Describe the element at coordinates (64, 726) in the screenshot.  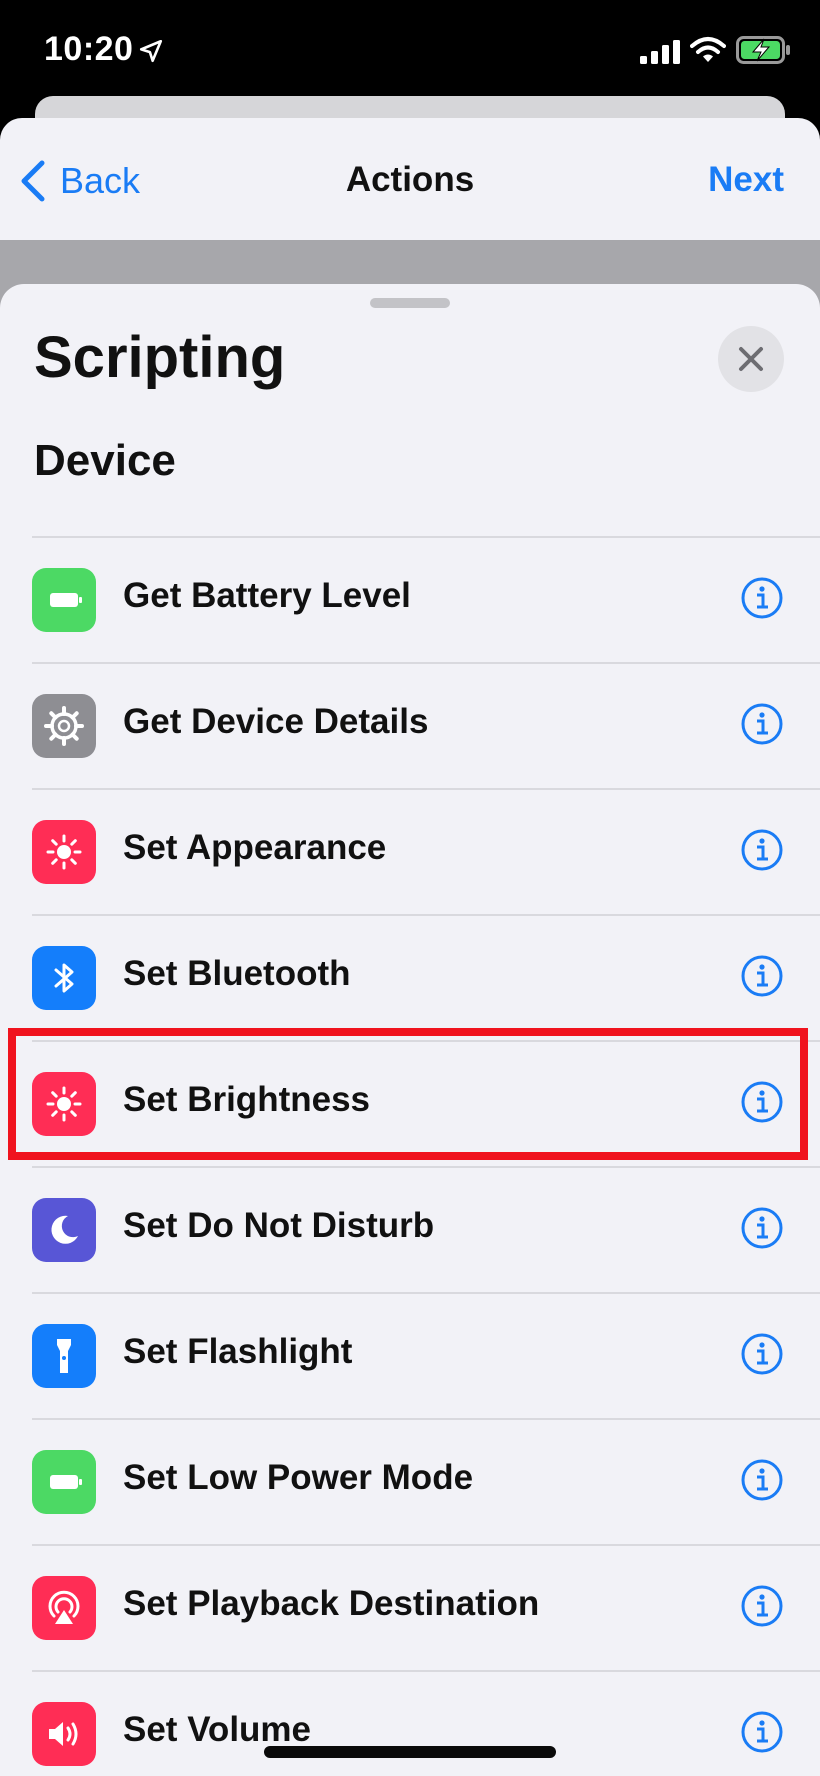
I see `gear-icon` at that location.